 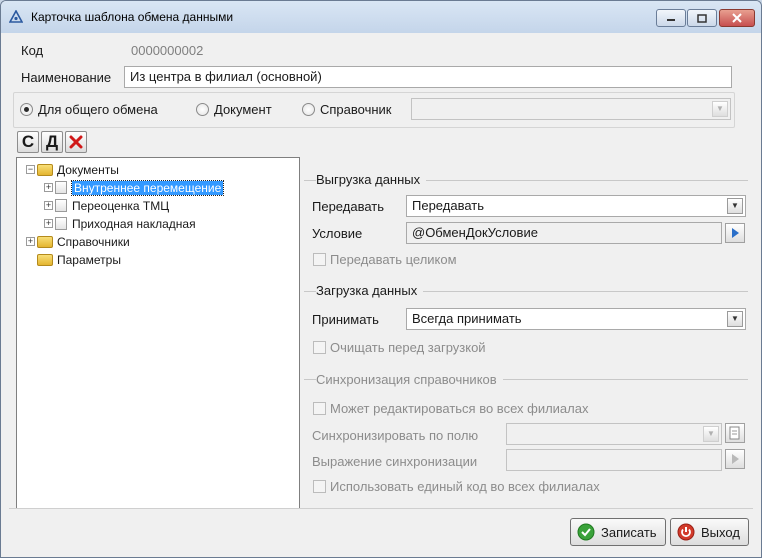 I want to click on app-icon, so click(x=16, y=16).